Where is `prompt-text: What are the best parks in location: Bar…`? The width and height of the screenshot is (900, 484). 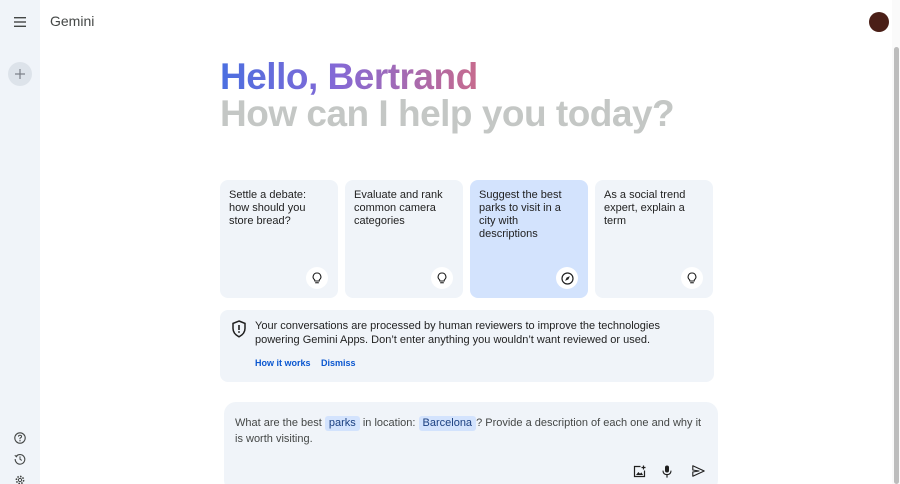 prompt-text: What are the best parks in location: Bar… is located at coordinates (470, 431).